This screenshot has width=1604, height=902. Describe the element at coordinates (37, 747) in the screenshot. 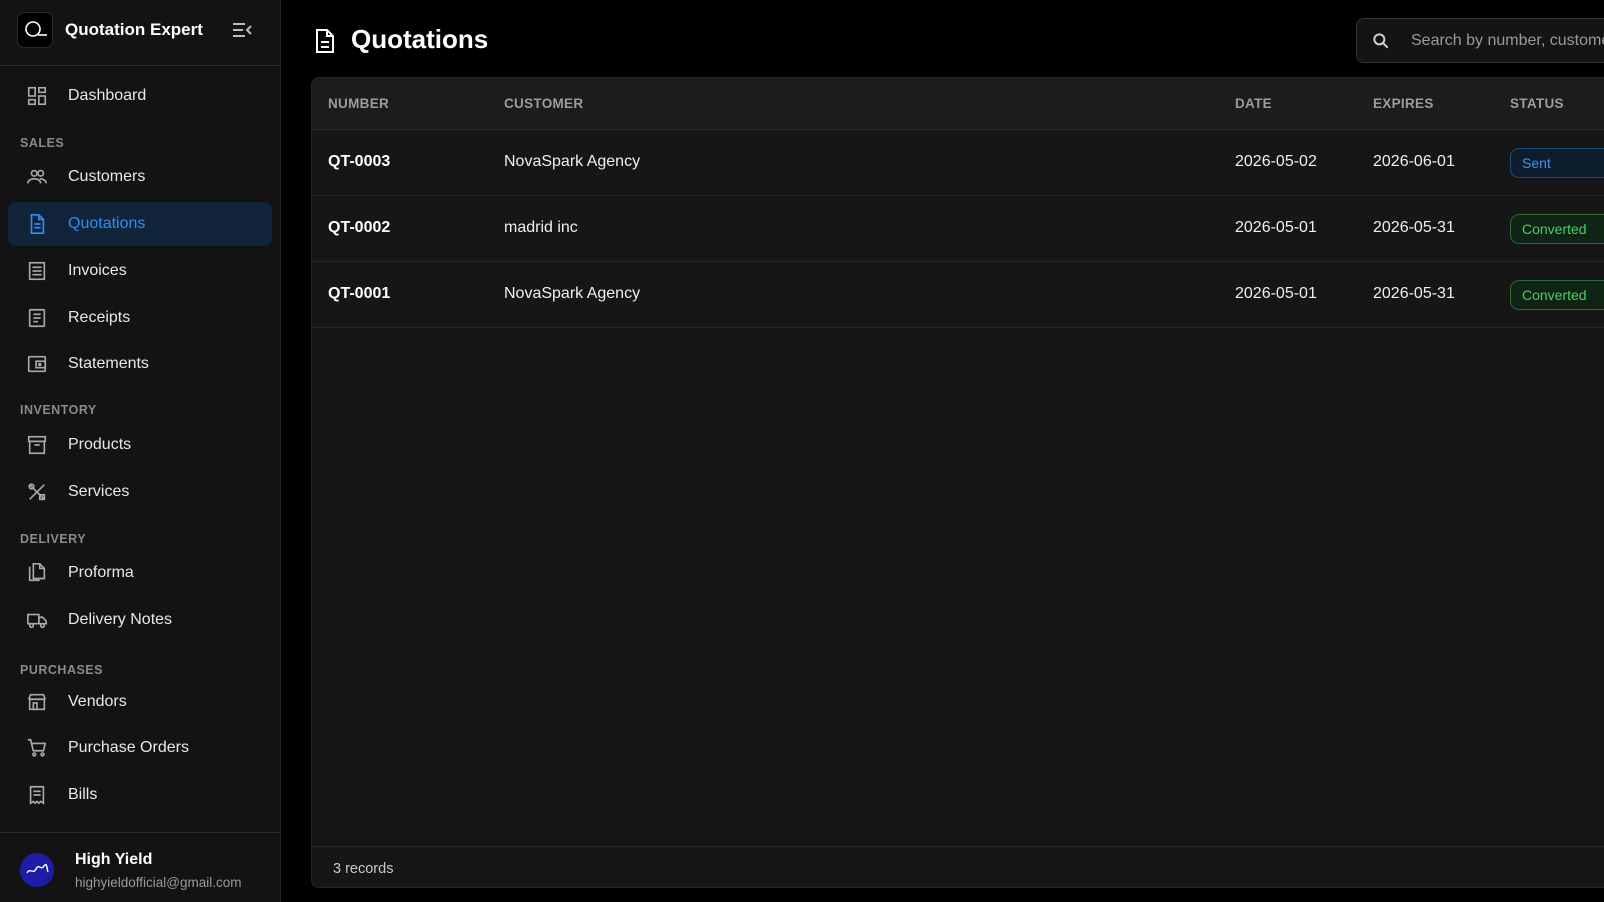

I see `cart-icon` at that location.